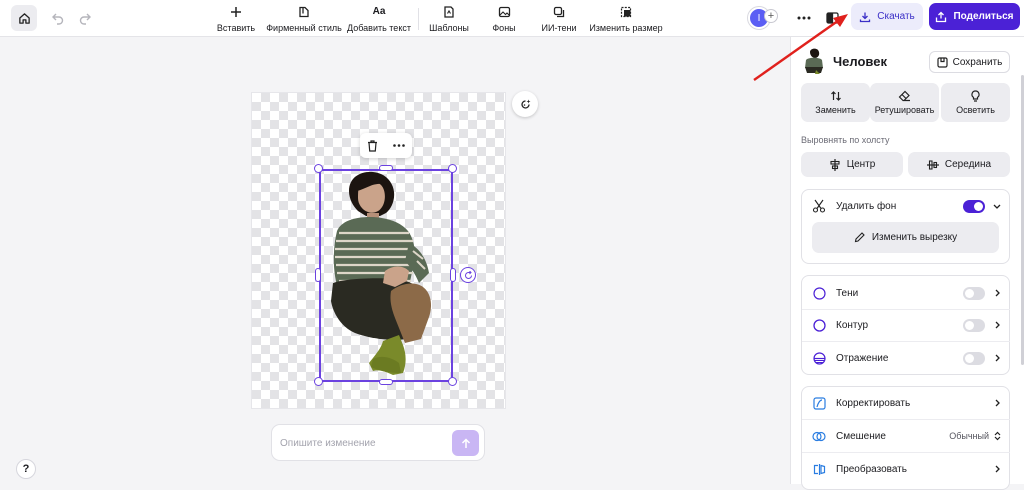  What do you see at coordinates (835, 110) in the screenshot?
I see `replace-label: Заменить` at bounding box center [835, 110].